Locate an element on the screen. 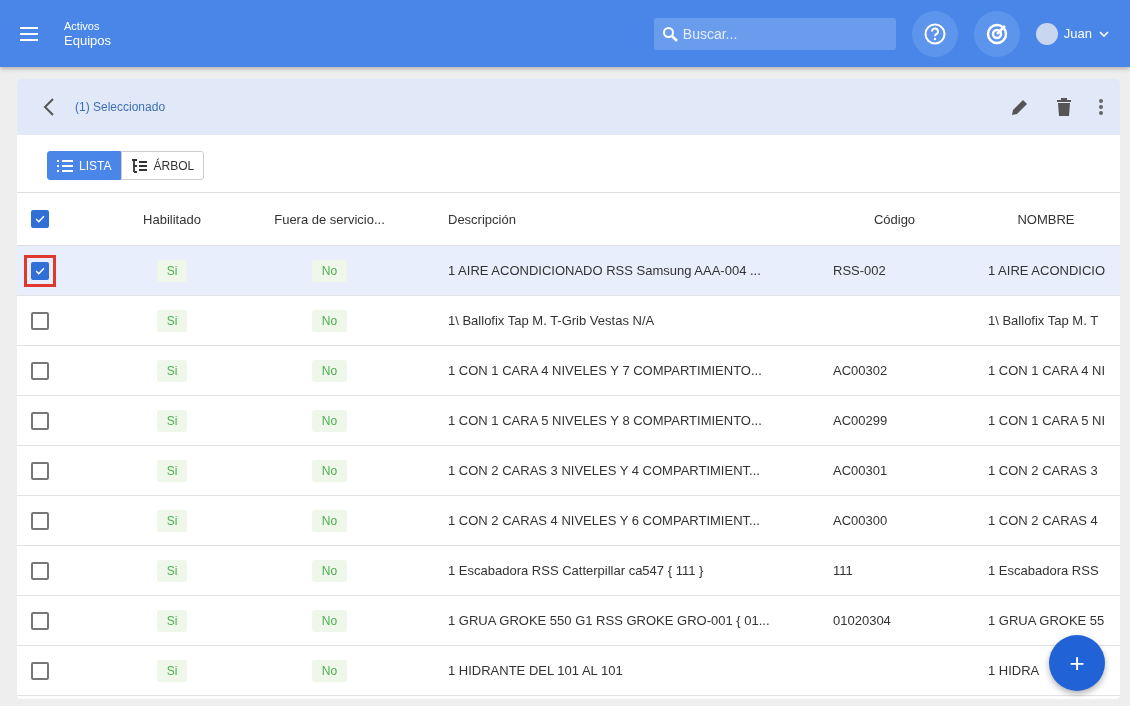 The image size is (1130, 706). table-cell: AC00301 is located at coordinates (860, 470).